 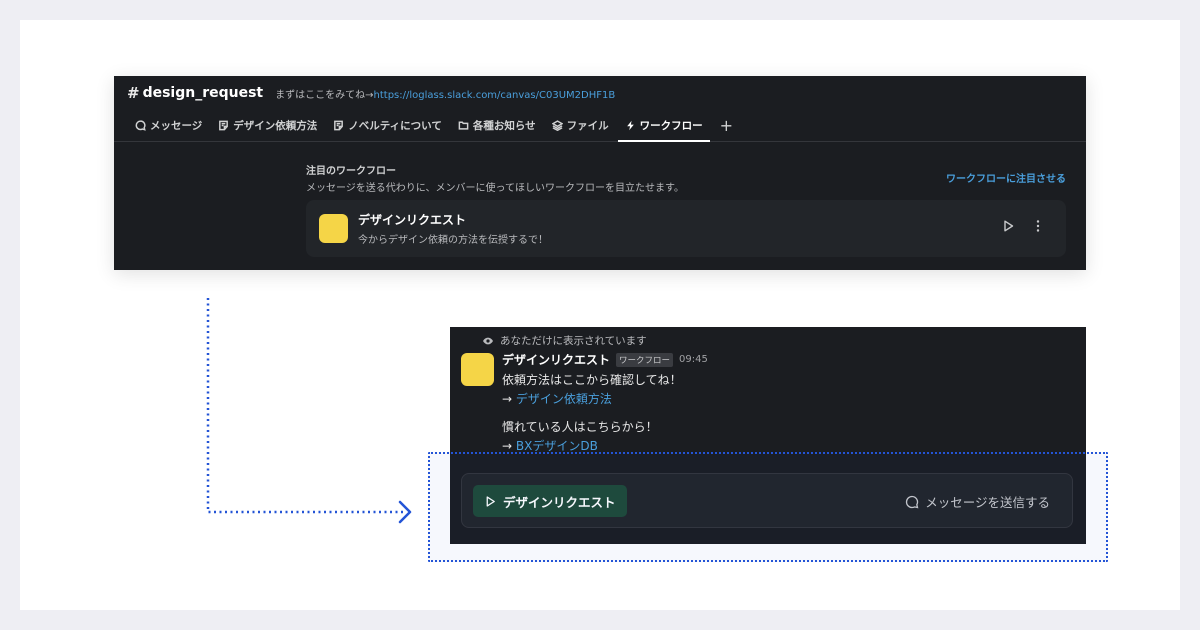 What do you see at coordinates (556, 359) in the screenshot?
I see `message-author: デザインリクエスト` at bounding box center [556, 359].